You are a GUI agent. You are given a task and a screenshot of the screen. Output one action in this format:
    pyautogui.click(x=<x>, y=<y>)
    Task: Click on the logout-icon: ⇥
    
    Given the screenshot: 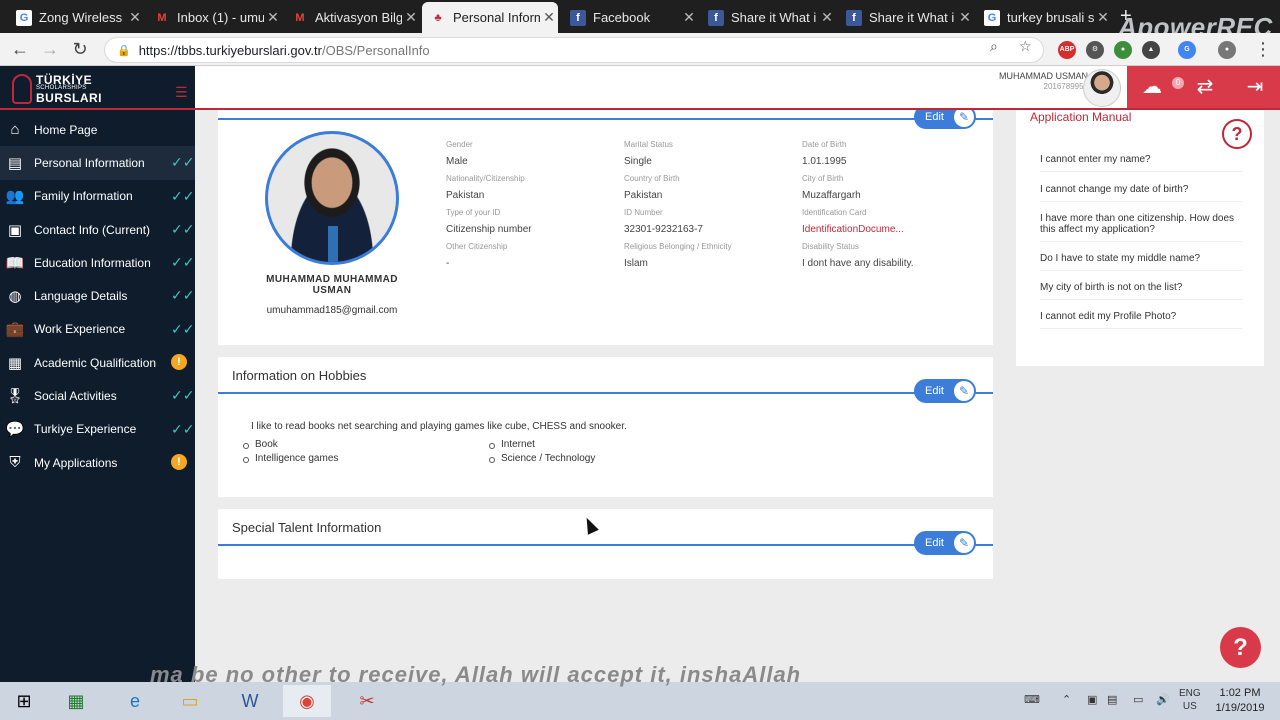 What is the action you would take?
    pyautogui.click(x=1255, y=87)
    